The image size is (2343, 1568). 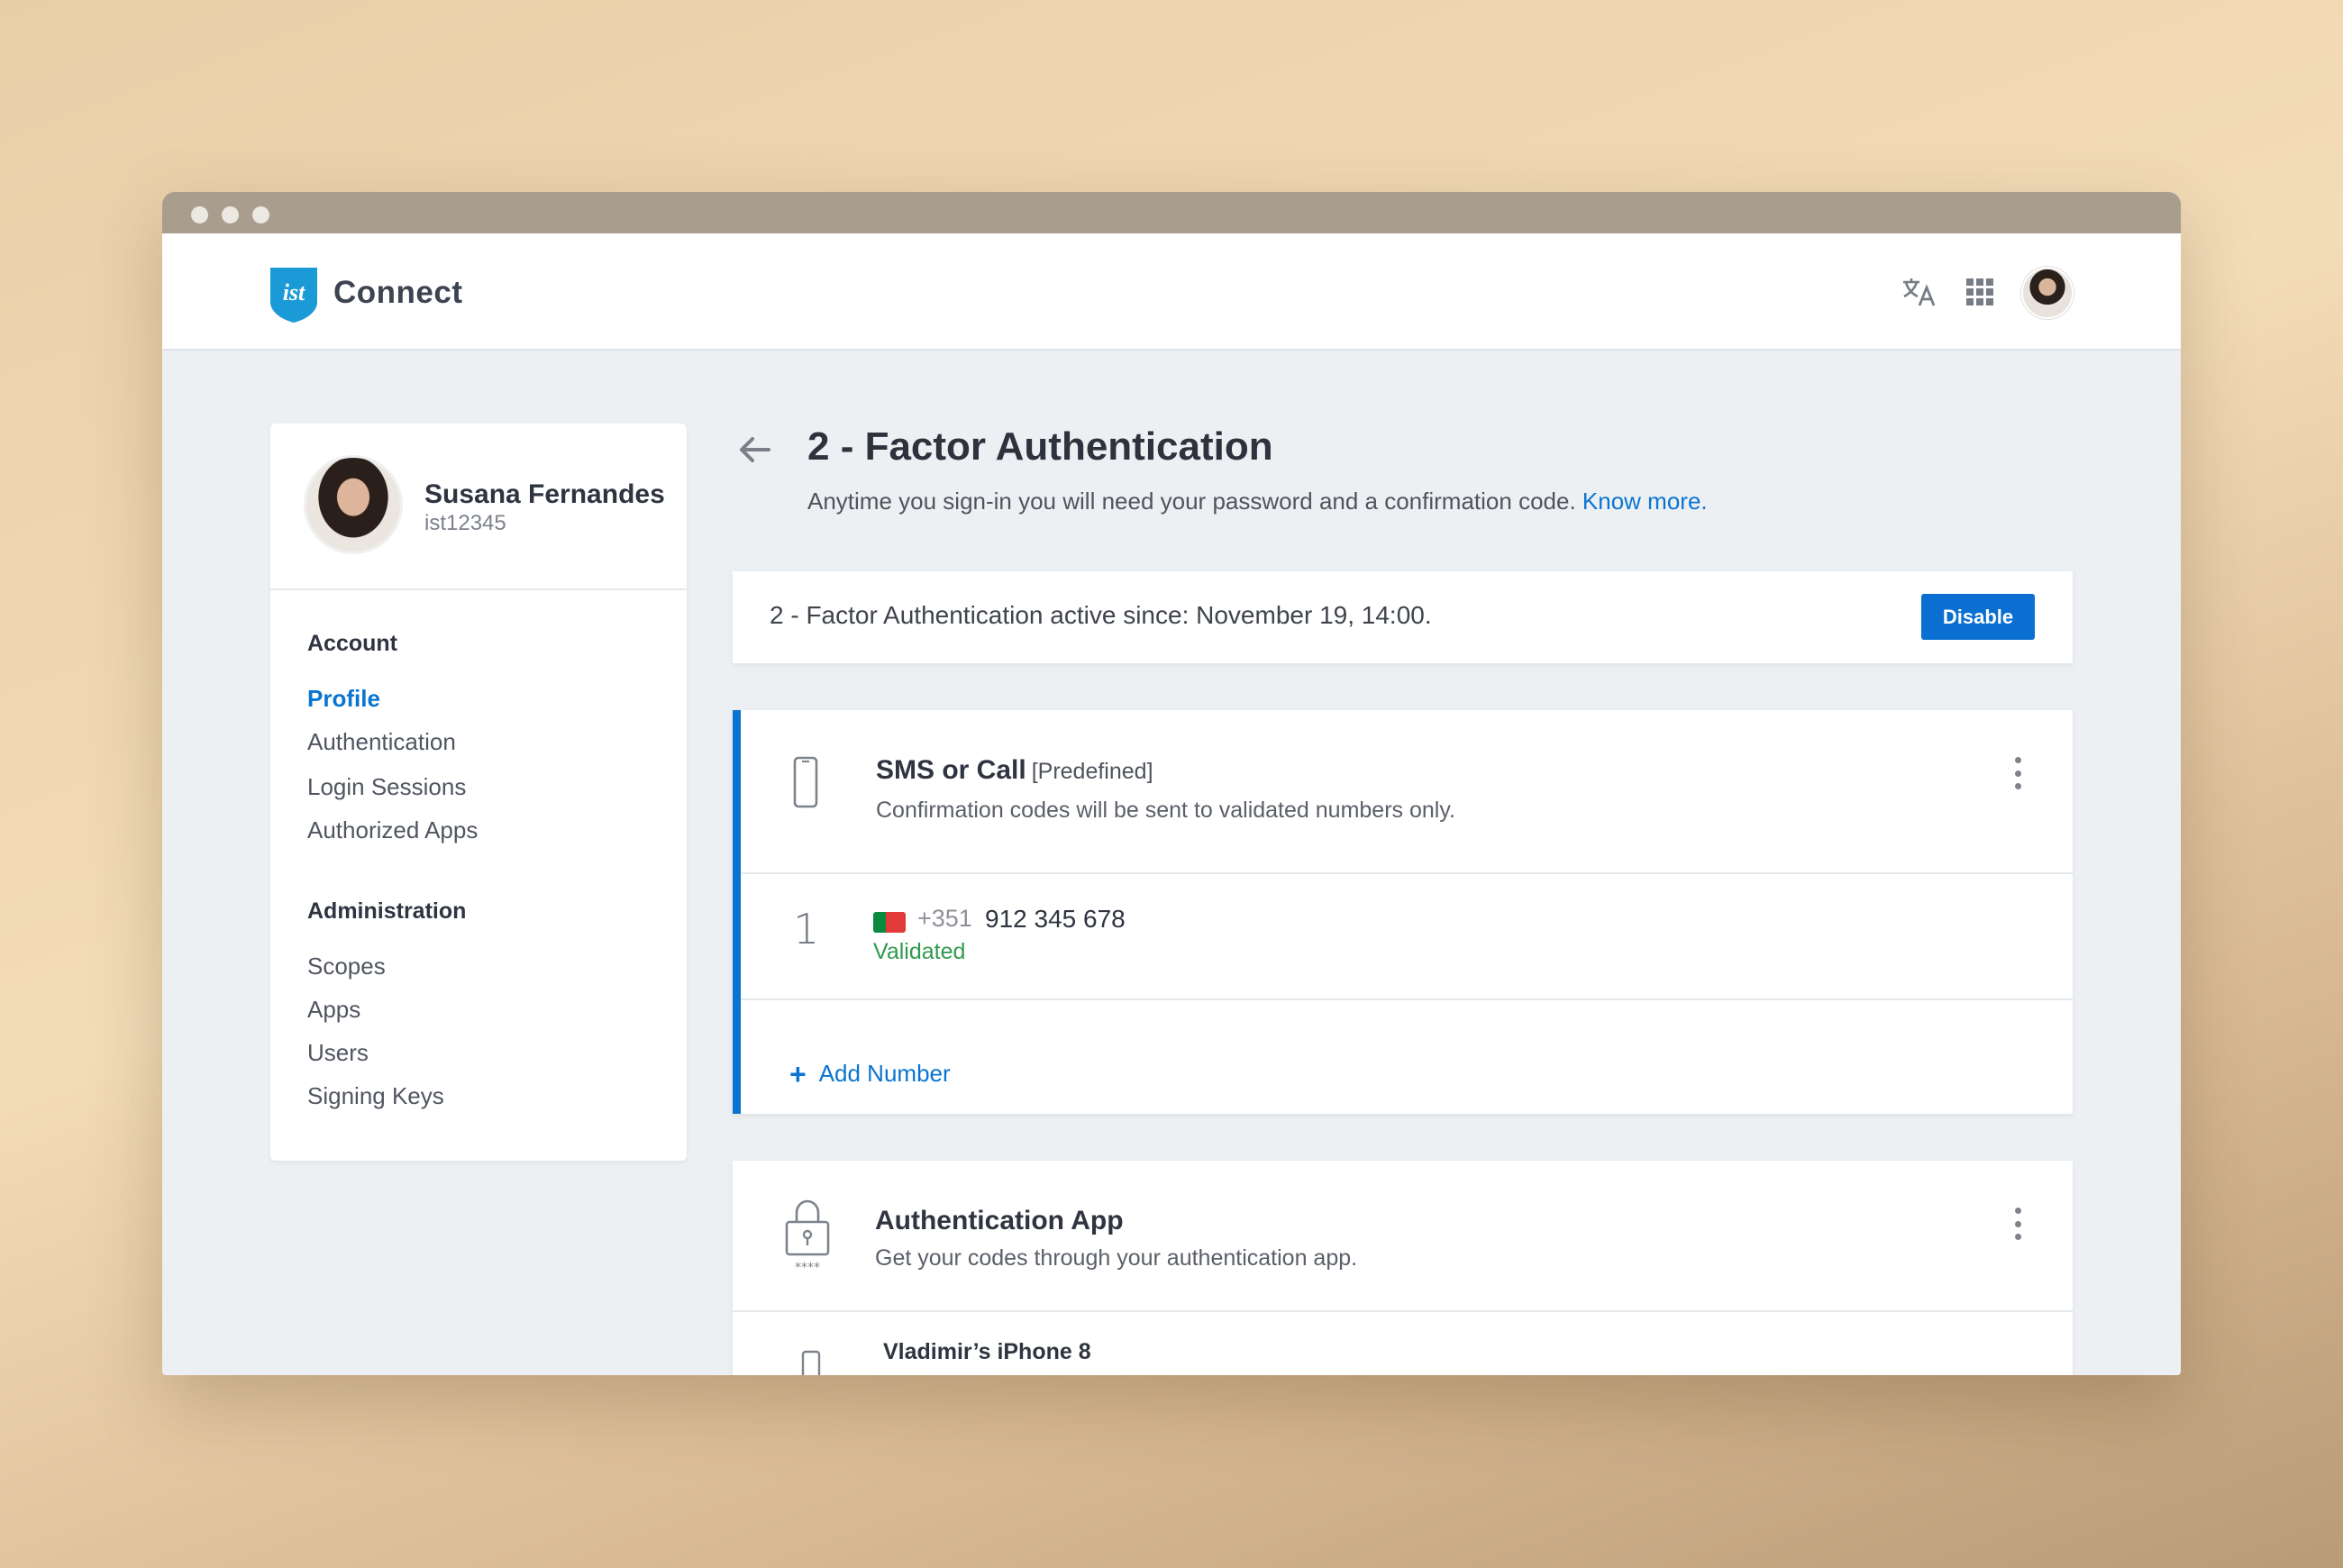 I want to click on profile-avatar, so click(x=353, y=505).